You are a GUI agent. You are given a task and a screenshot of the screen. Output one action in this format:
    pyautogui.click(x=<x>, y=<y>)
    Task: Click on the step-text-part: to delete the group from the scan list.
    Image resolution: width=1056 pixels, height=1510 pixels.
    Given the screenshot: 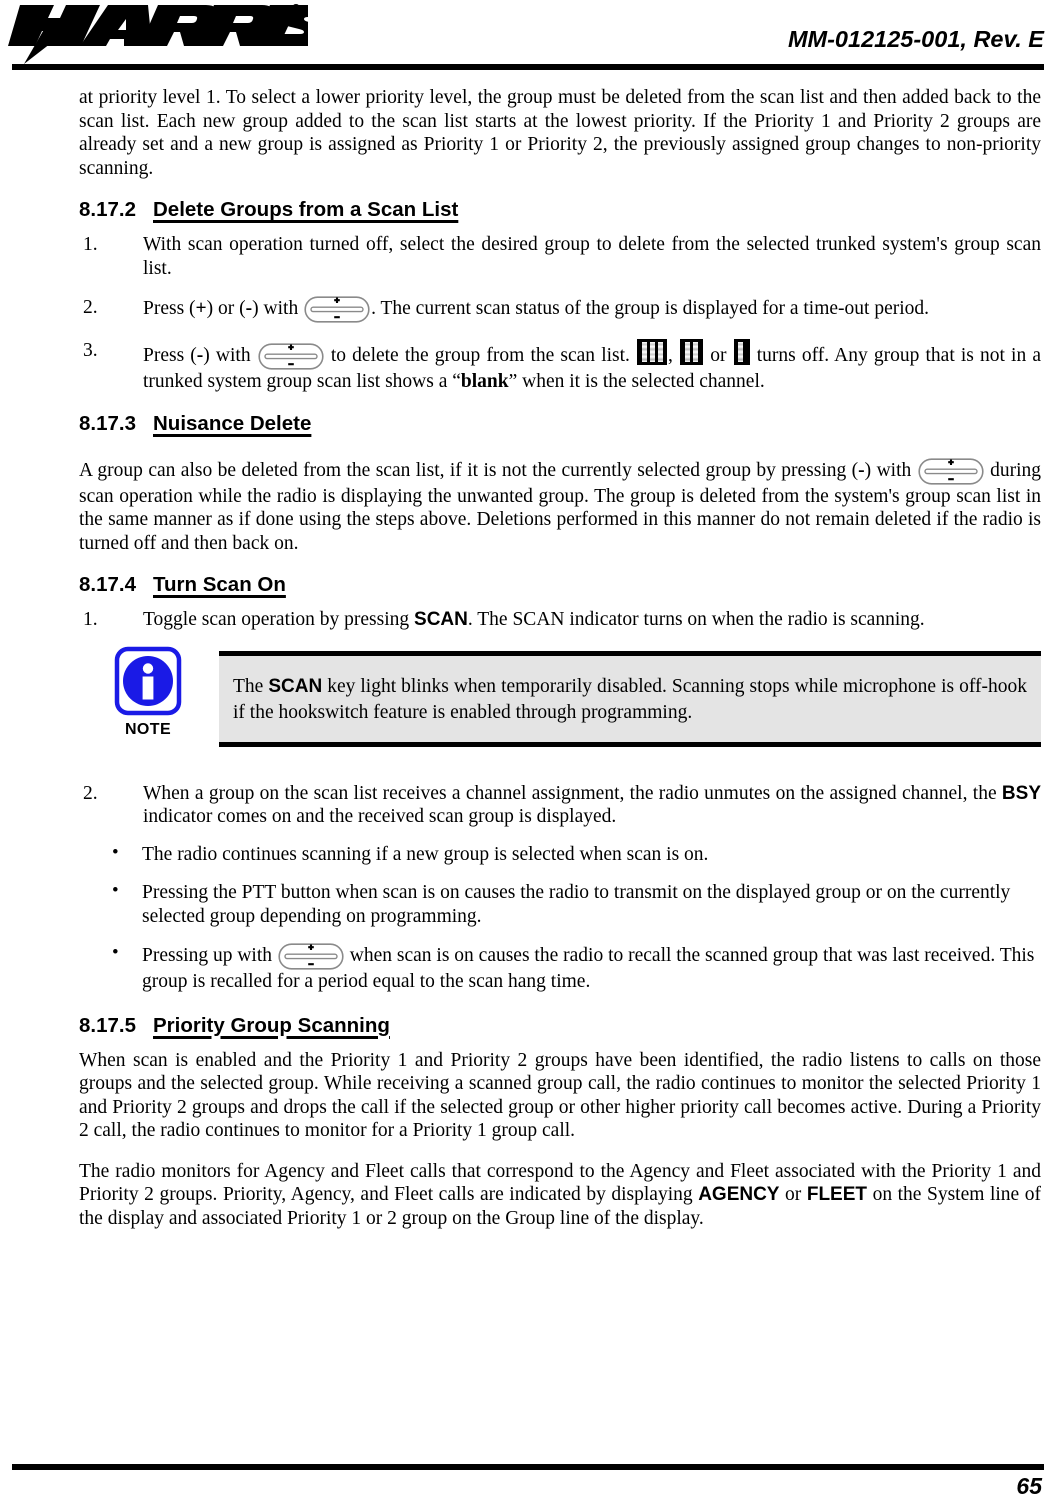 What is the action you would take?
    pyautogui.click(x=480, y=355)
    